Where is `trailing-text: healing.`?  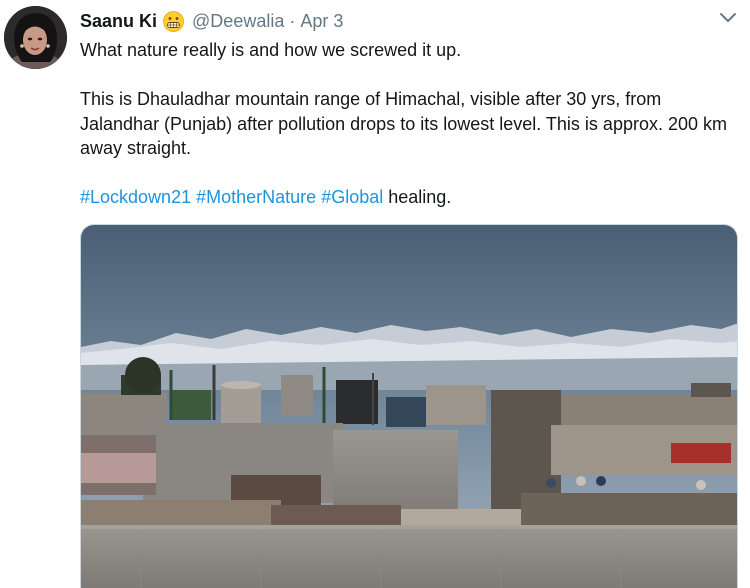 trailing-text: healing. is located at coordinates (420, 197).